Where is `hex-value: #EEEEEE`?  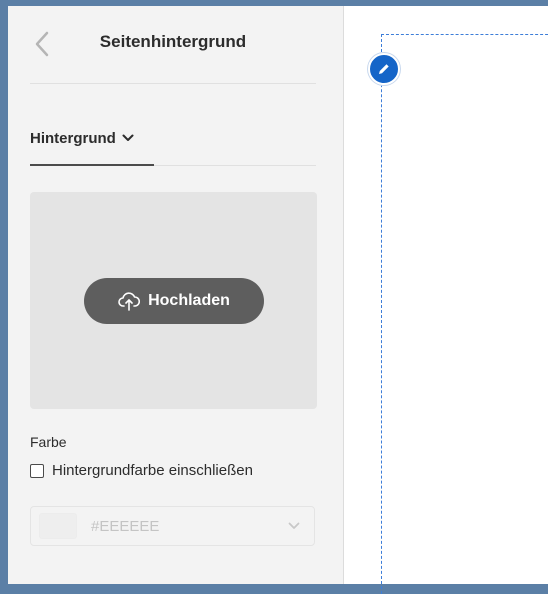
hex-value: #EEEEEE is located at coordinates (125, 526).